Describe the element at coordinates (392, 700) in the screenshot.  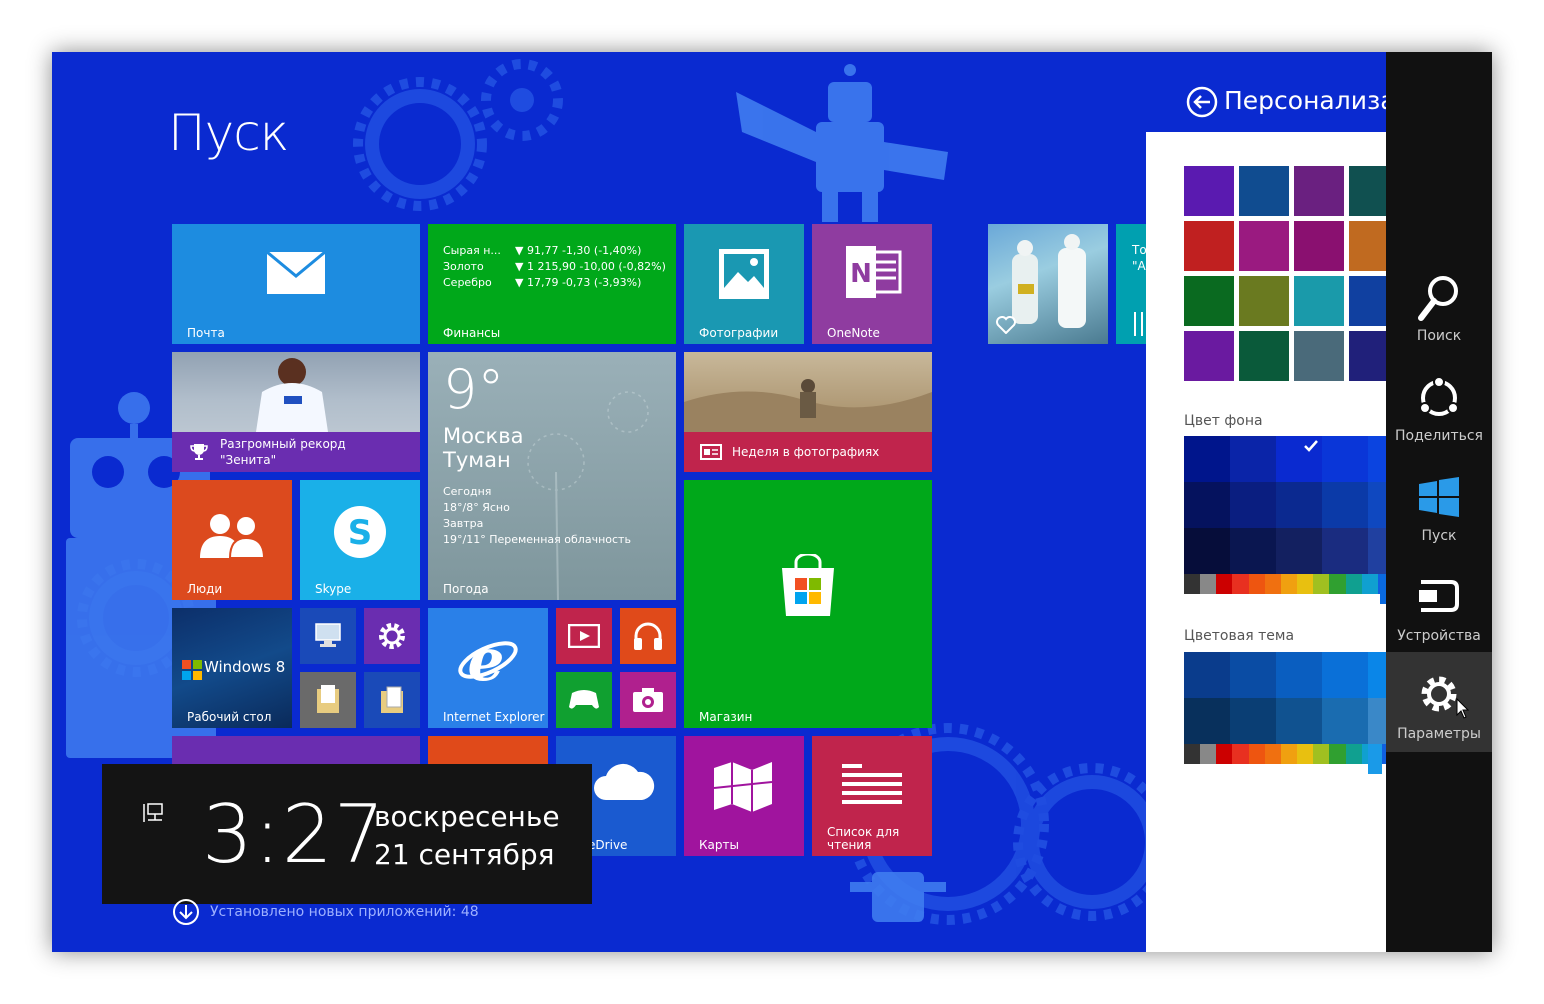
I see `tile-explorer` at that location.